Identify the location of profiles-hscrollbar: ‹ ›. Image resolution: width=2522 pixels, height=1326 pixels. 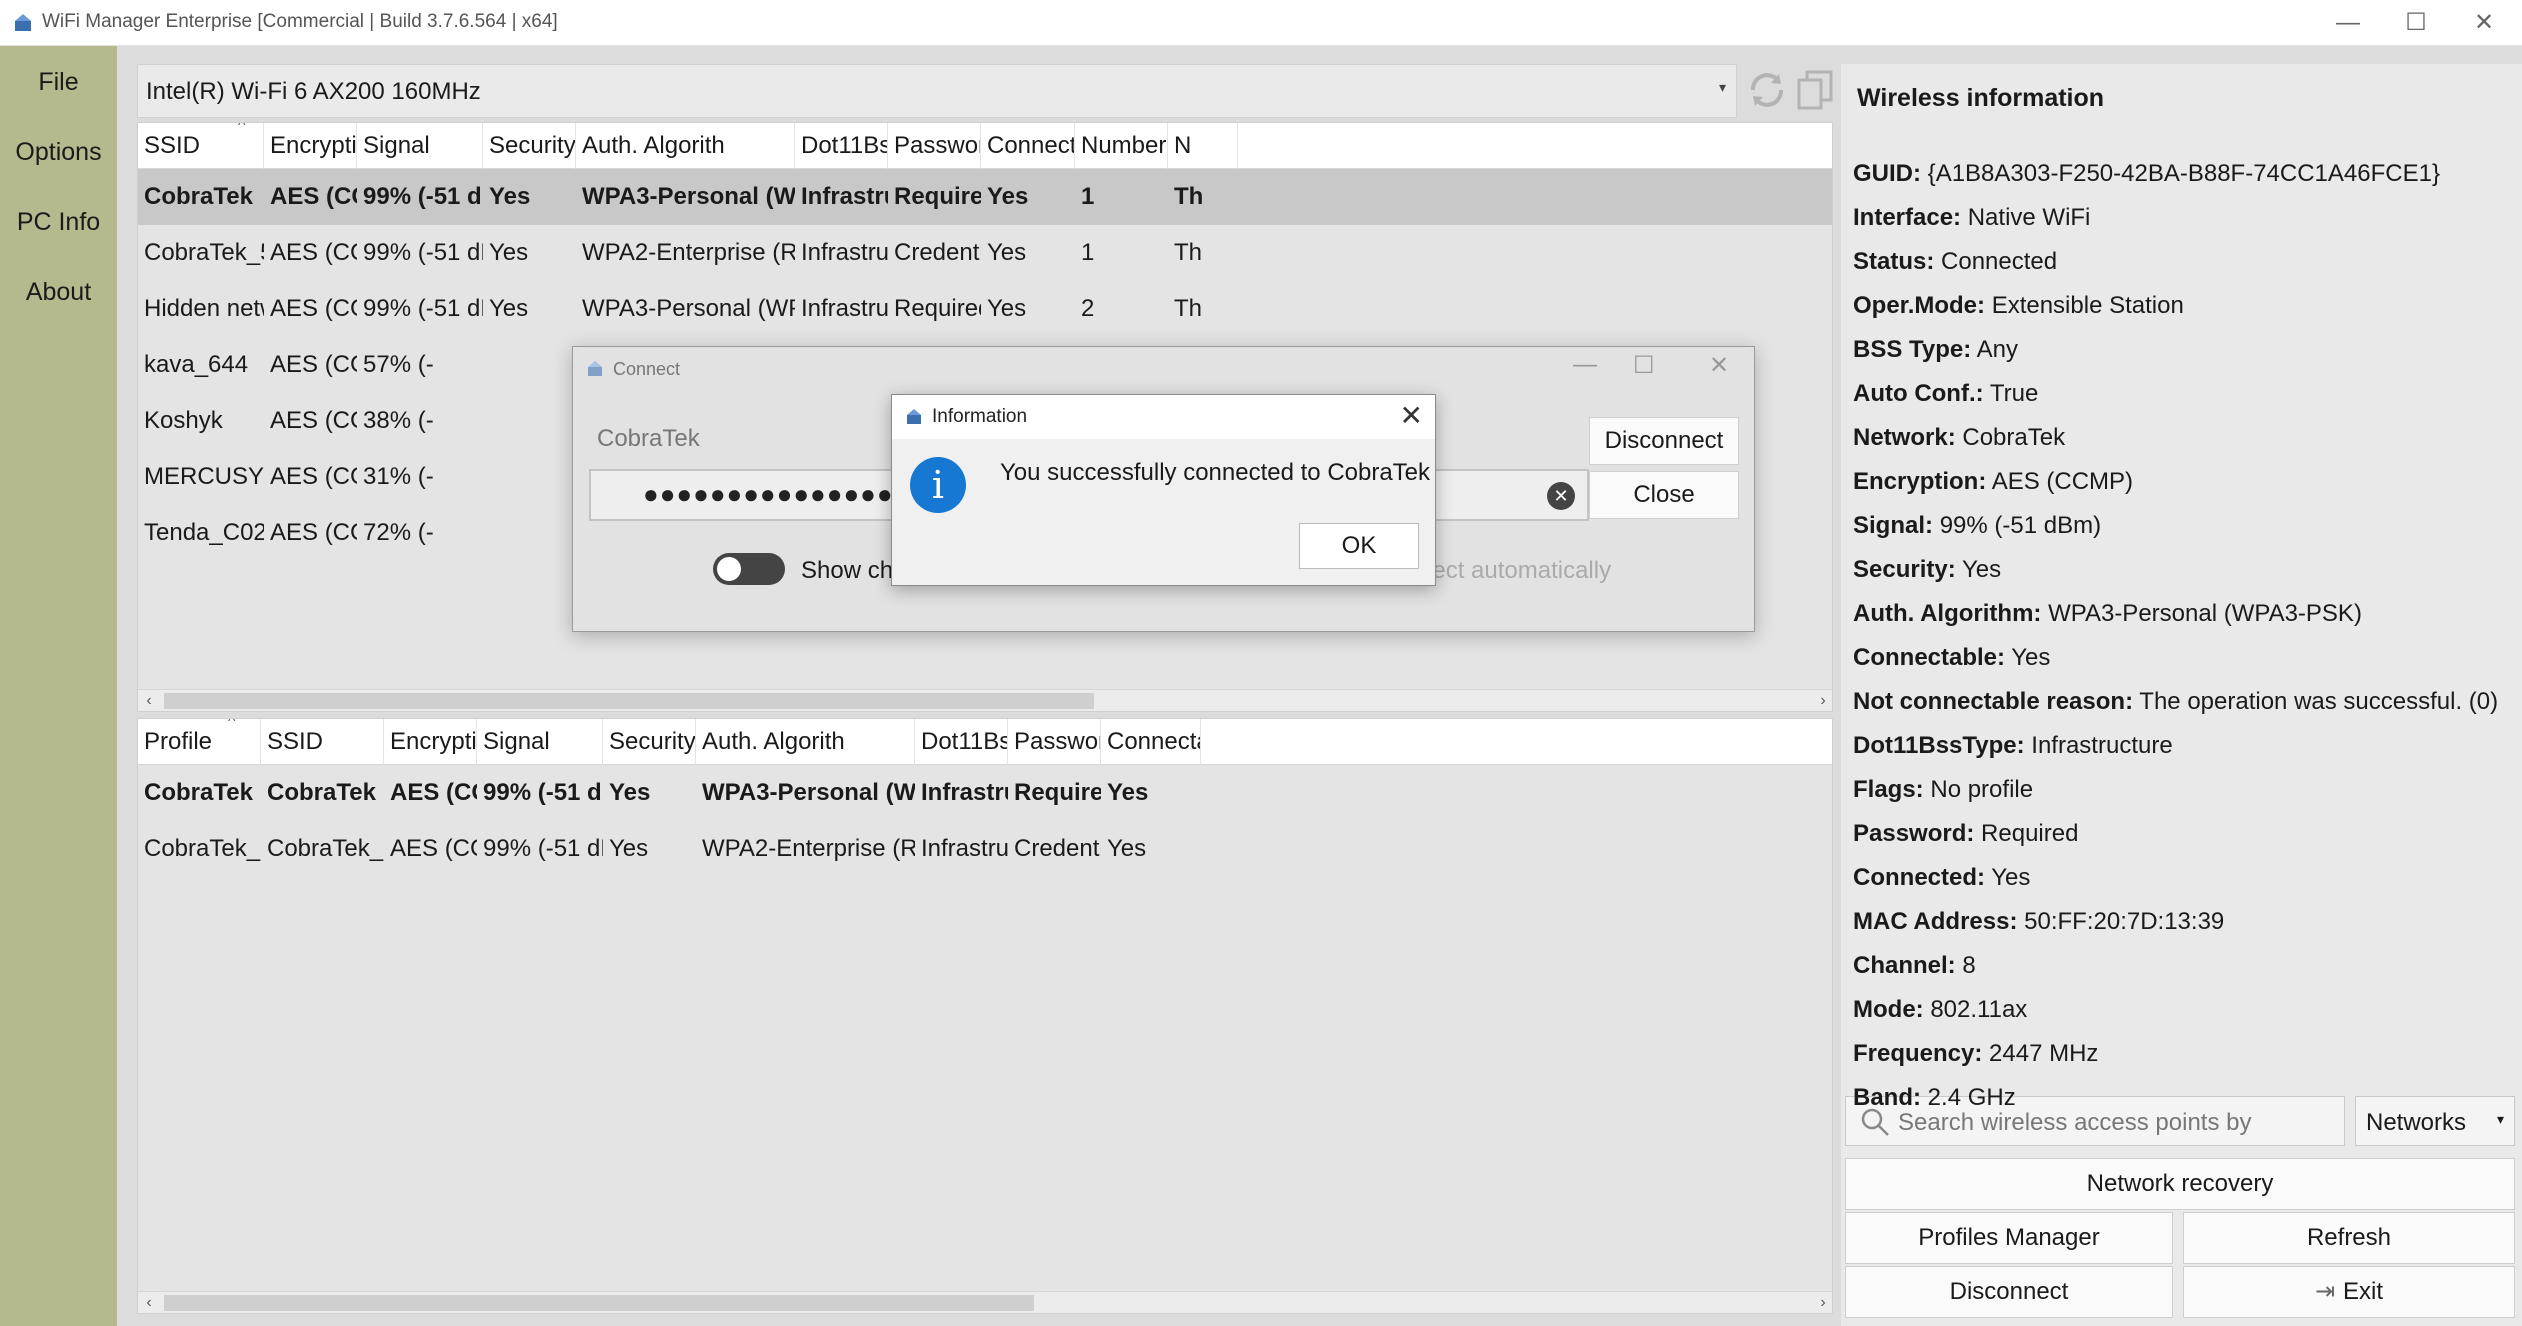
(985, 1302).